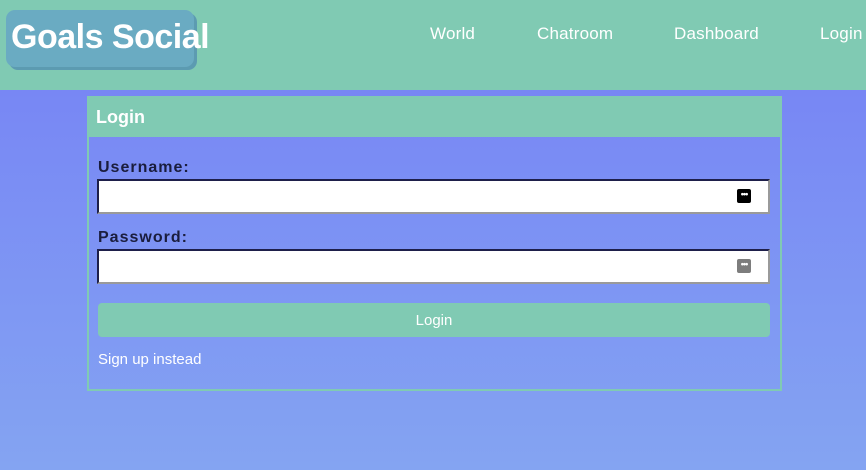 This screenshot has height=470, width=866. I want to click on nav-link-world: World, so click(452, 34).